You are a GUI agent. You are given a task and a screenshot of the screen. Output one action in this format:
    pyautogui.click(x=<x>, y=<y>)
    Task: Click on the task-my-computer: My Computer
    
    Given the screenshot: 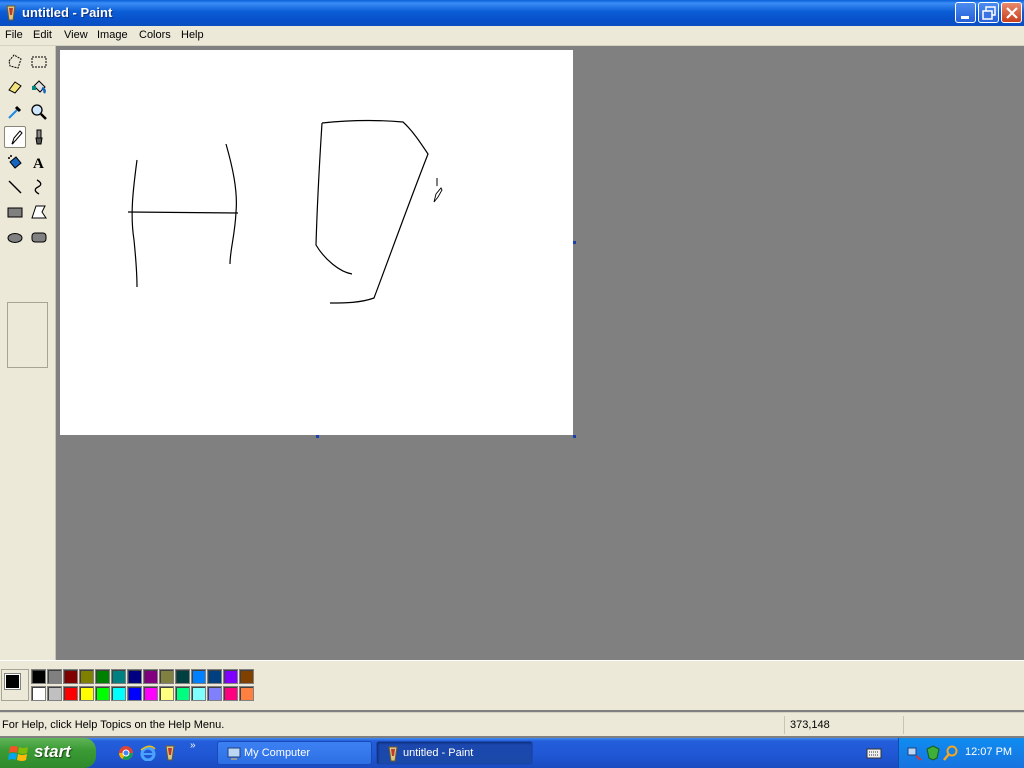 What is the action you would take?
    pyautogui.click(x=294, y=753)
    